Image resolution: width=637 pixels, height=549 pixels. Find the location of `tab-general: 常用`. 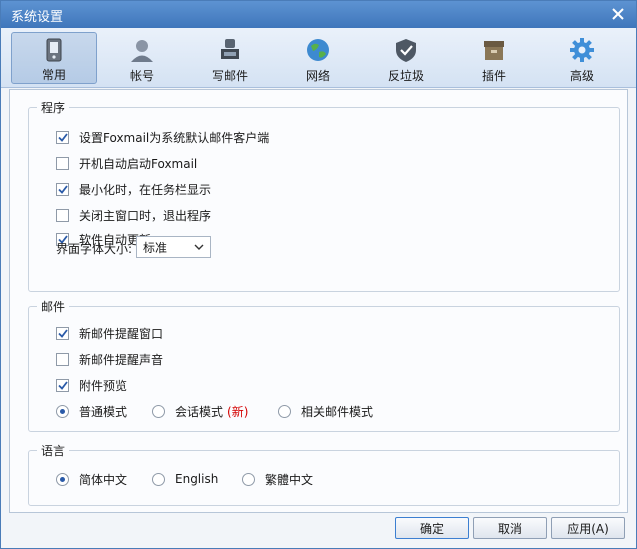

tab-general: 常用 is located at coordinates (54, 58).